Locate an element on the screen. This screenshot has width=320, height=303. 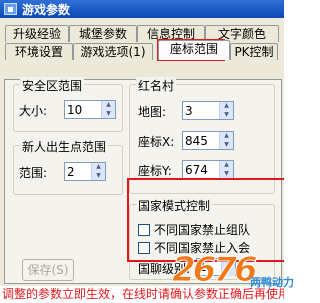
coord-x-label: 座标X: is located at coordinates (156, 142).